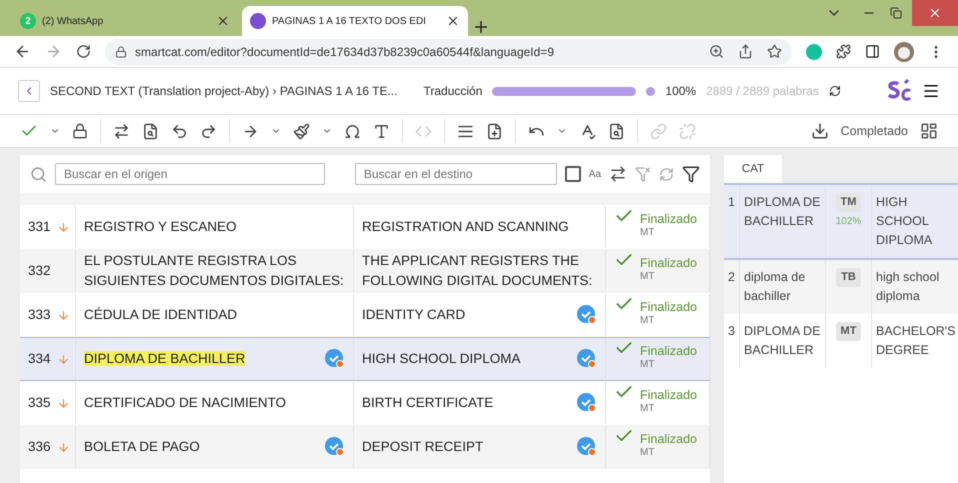 The image size is (958, 483). I want to click on match-row: 1 DIPLOMA DE BACHILLER TM 102% HIGH SCHOOL DIPLOMA, so click(841, 221).